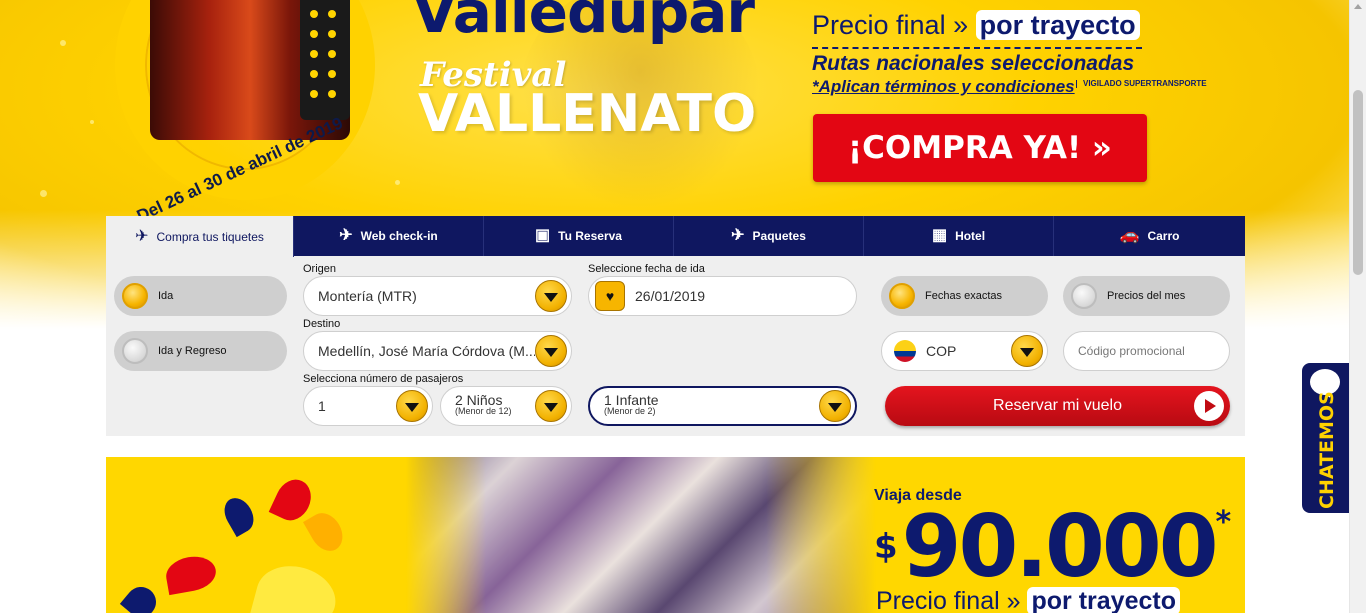 This screenshot has height=613, width=1366. What do you see at coordinates (959, 236) in the screenshot?
I see `tab-hotel: ▦ Hotel` at bounding box center [959, 236].